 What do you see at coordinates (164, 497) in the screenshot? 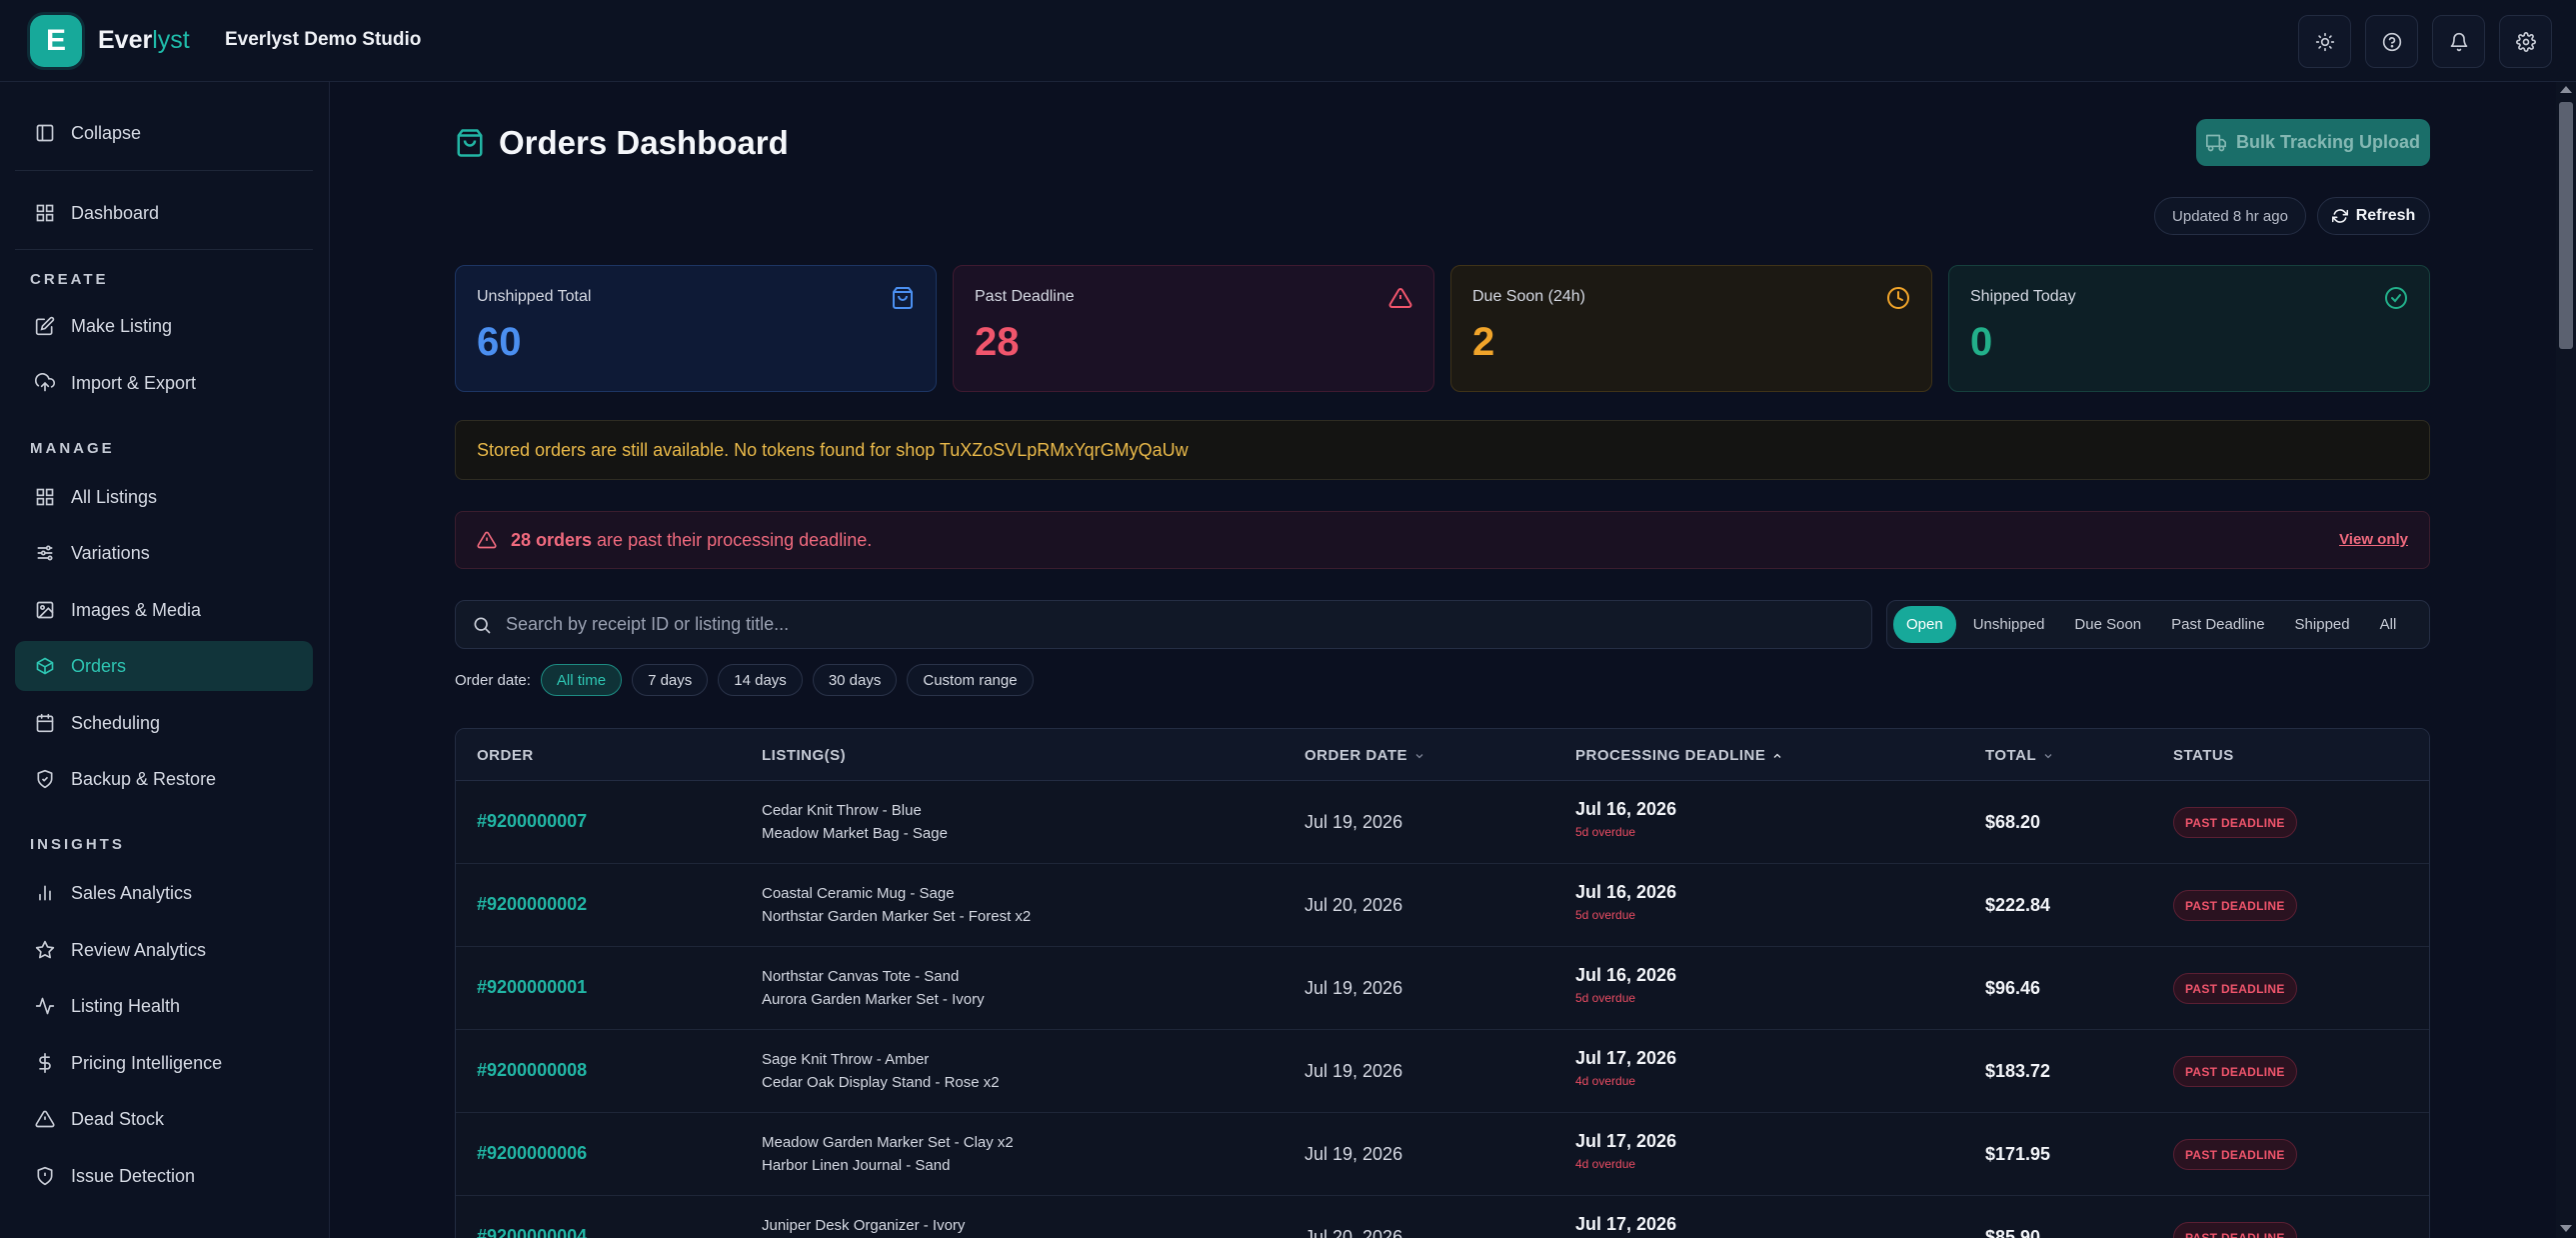
I see `sidebar-item-all-listings: All Listings` at bounding box center [164, 497].